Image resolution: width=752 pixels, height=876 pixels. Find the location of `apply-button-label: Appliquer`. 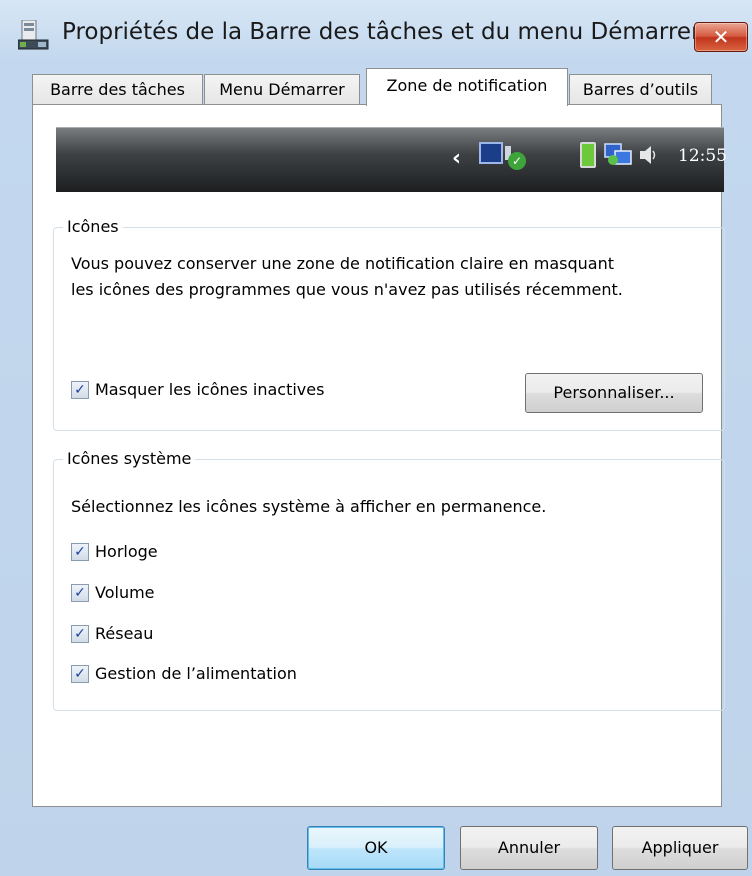

apply-button-label: Appliquer is located at coordinates (680, 847).